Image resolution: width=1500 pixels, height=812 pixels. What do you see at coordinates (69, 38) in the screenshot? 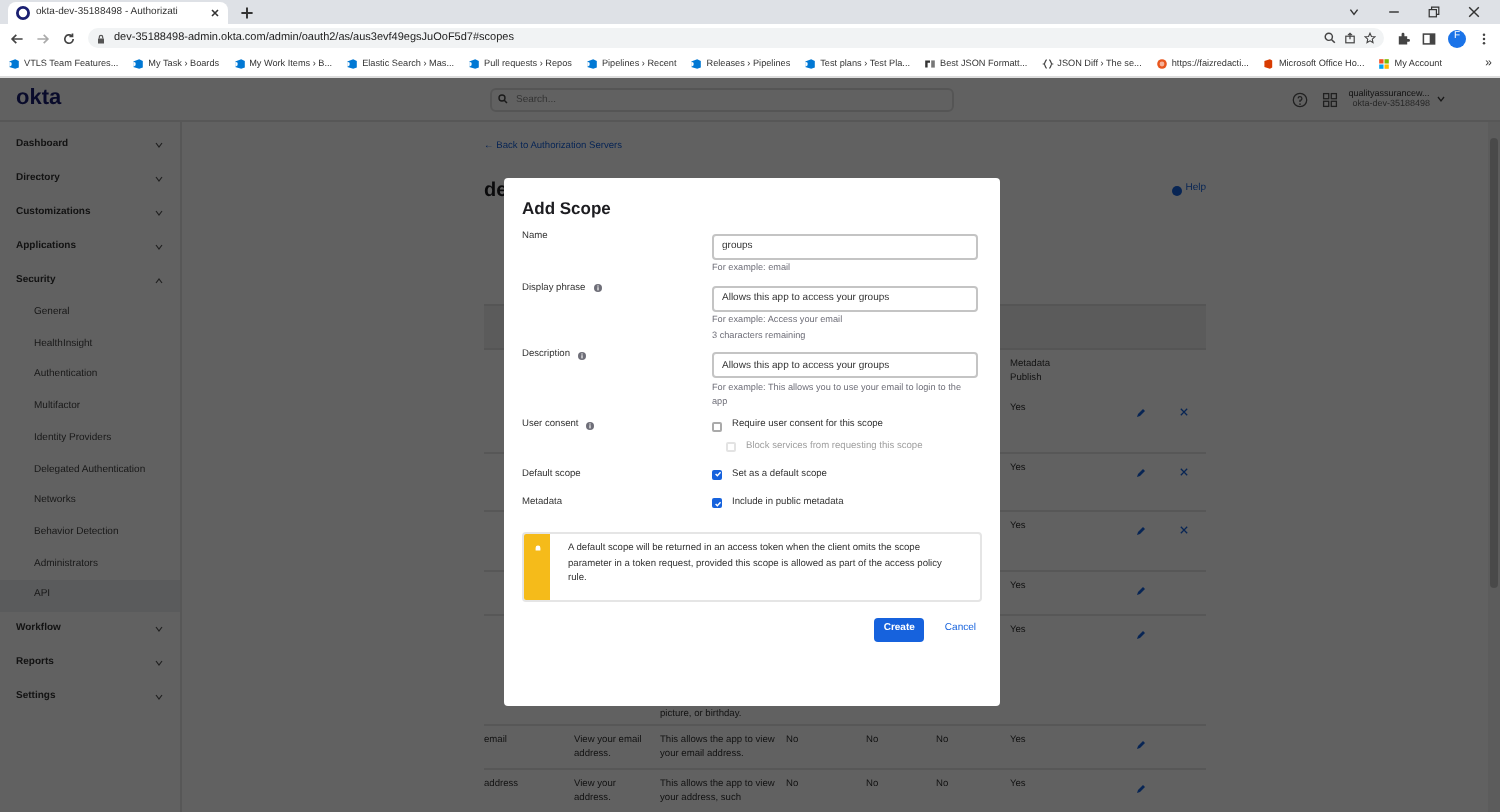
I see `reload-icon` at bounding box center [69, 38].